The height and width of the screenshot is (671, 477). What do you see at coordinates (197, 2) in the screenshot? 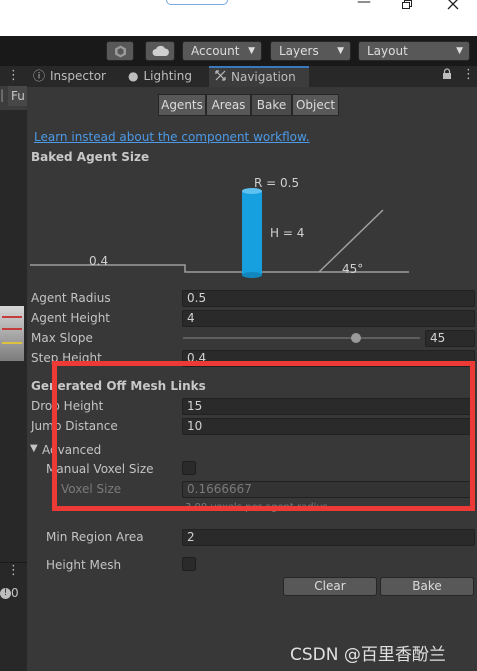
I see `title-search-box` at bounding box center [197, 2].